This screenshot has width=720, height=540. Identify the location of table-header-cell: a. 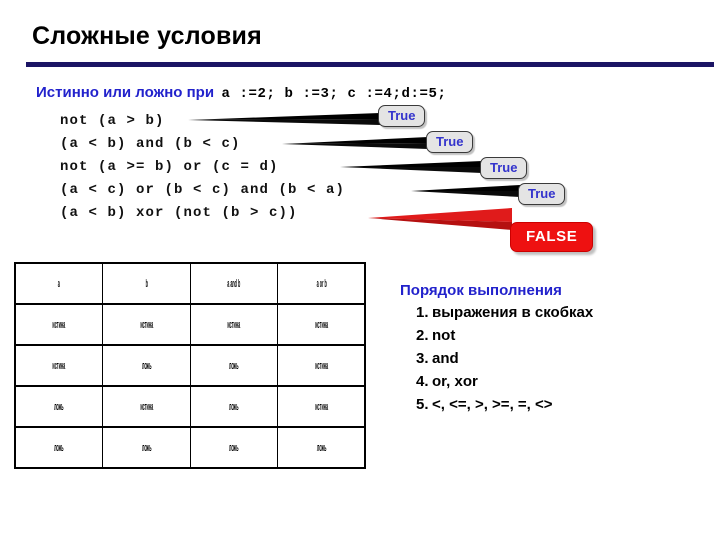
(58, 283).